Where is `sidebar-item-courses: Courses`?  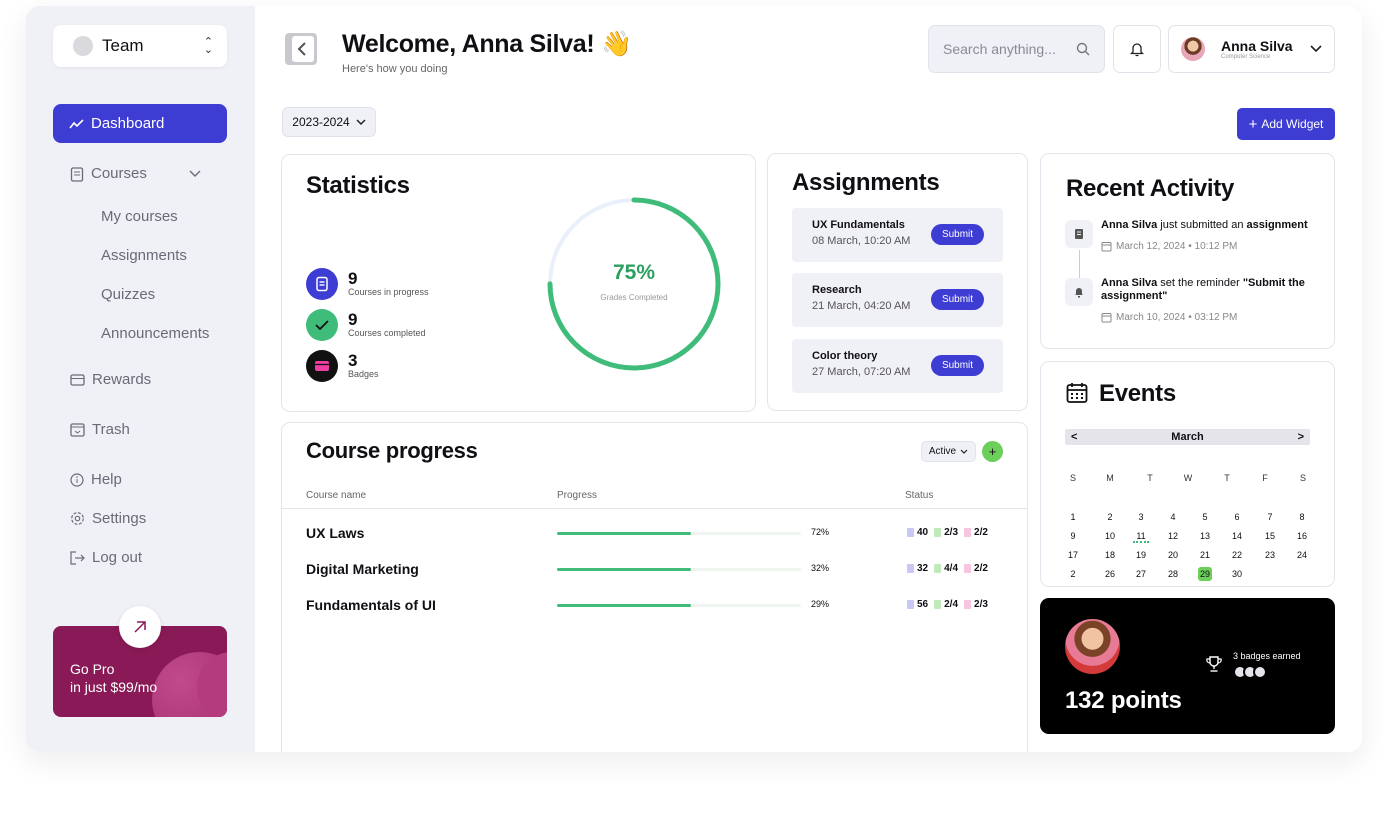 sidebar-item-courses: Courses is located at coordinates (139, 173).